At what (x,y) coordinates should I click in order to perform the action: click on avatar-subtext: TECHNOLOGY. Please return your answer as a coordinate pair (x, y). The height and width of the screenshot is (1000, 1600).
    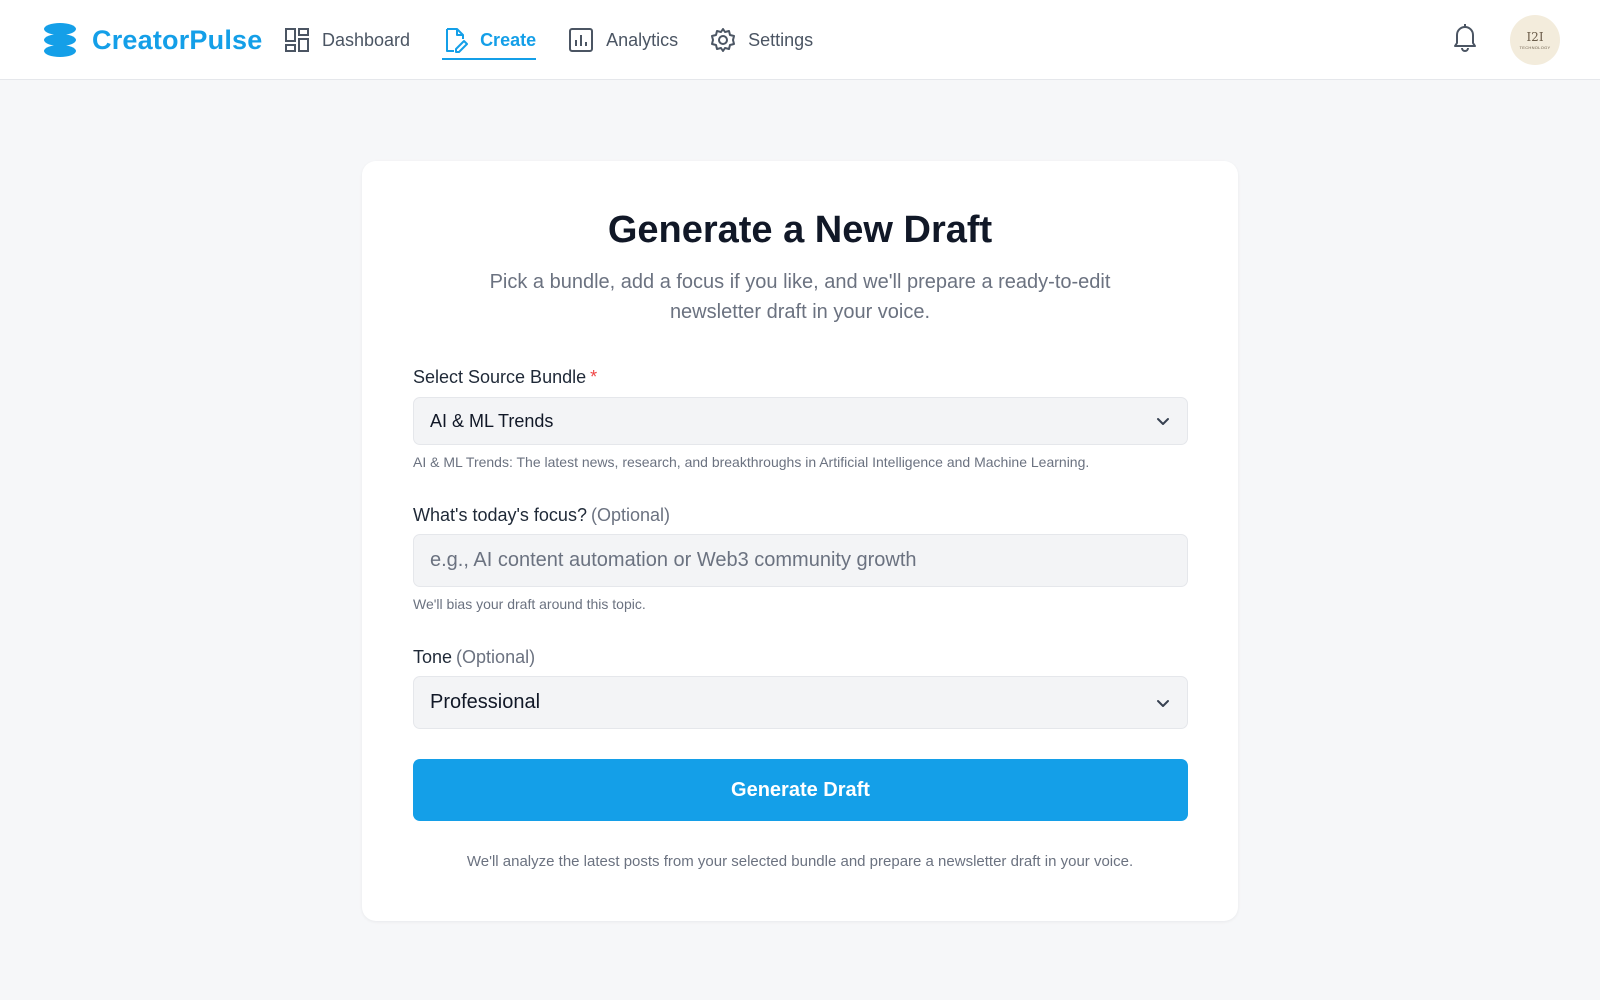
    Looking at the image, I should click on (1535, 47).